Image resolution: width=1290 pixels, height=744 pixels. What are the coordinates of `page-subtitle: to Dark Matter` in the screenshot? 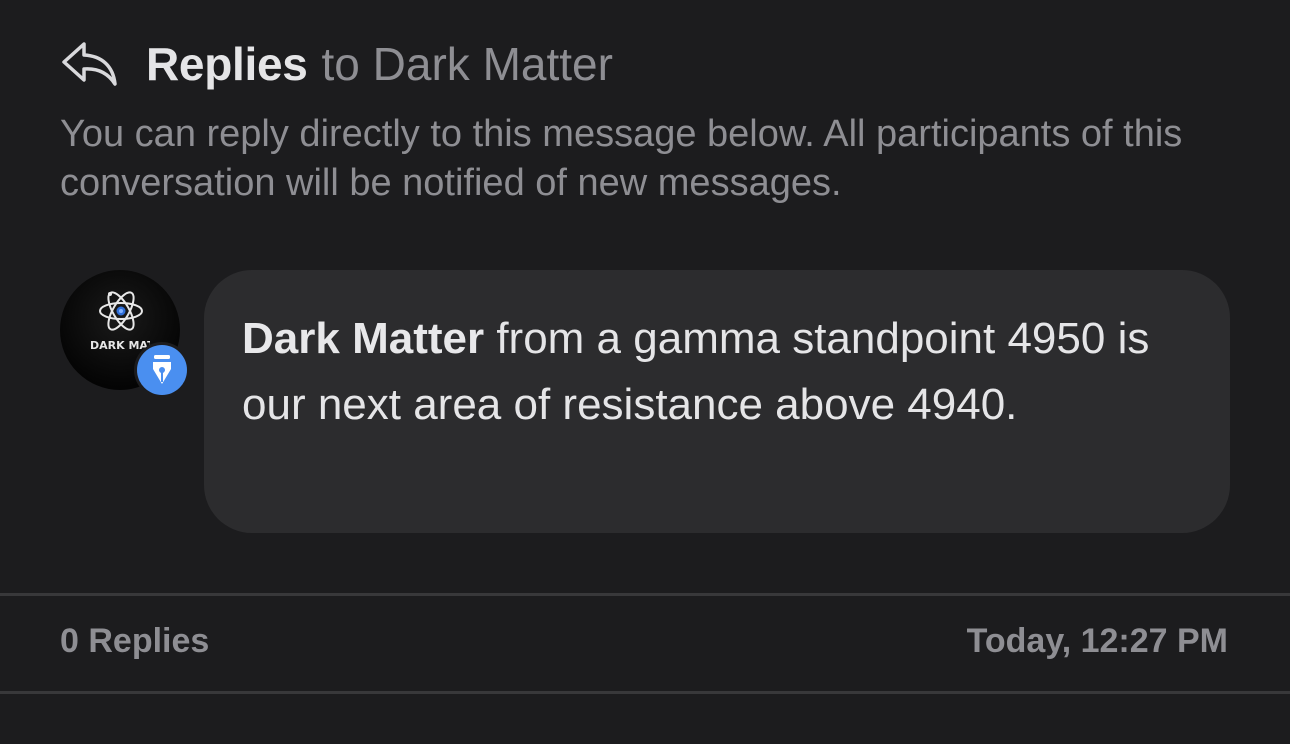 It's located at (467, 64).